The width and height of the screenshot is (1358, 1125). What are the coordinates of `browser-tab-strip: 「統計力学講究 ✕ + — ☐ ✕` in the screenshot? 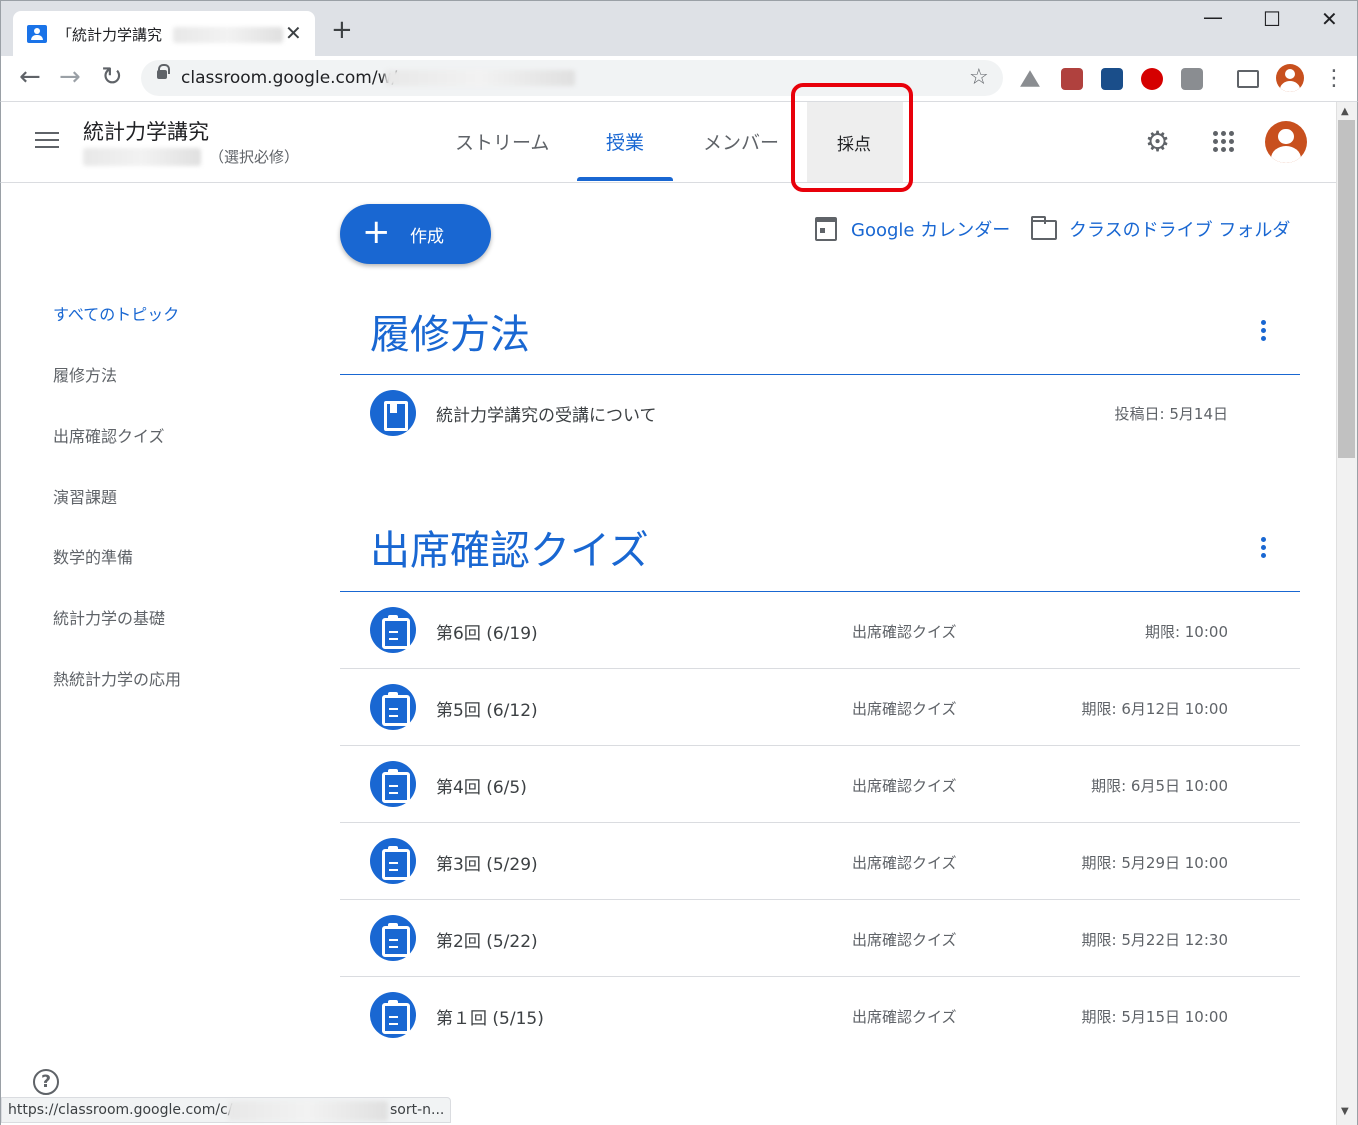 It's located at (679, 28).